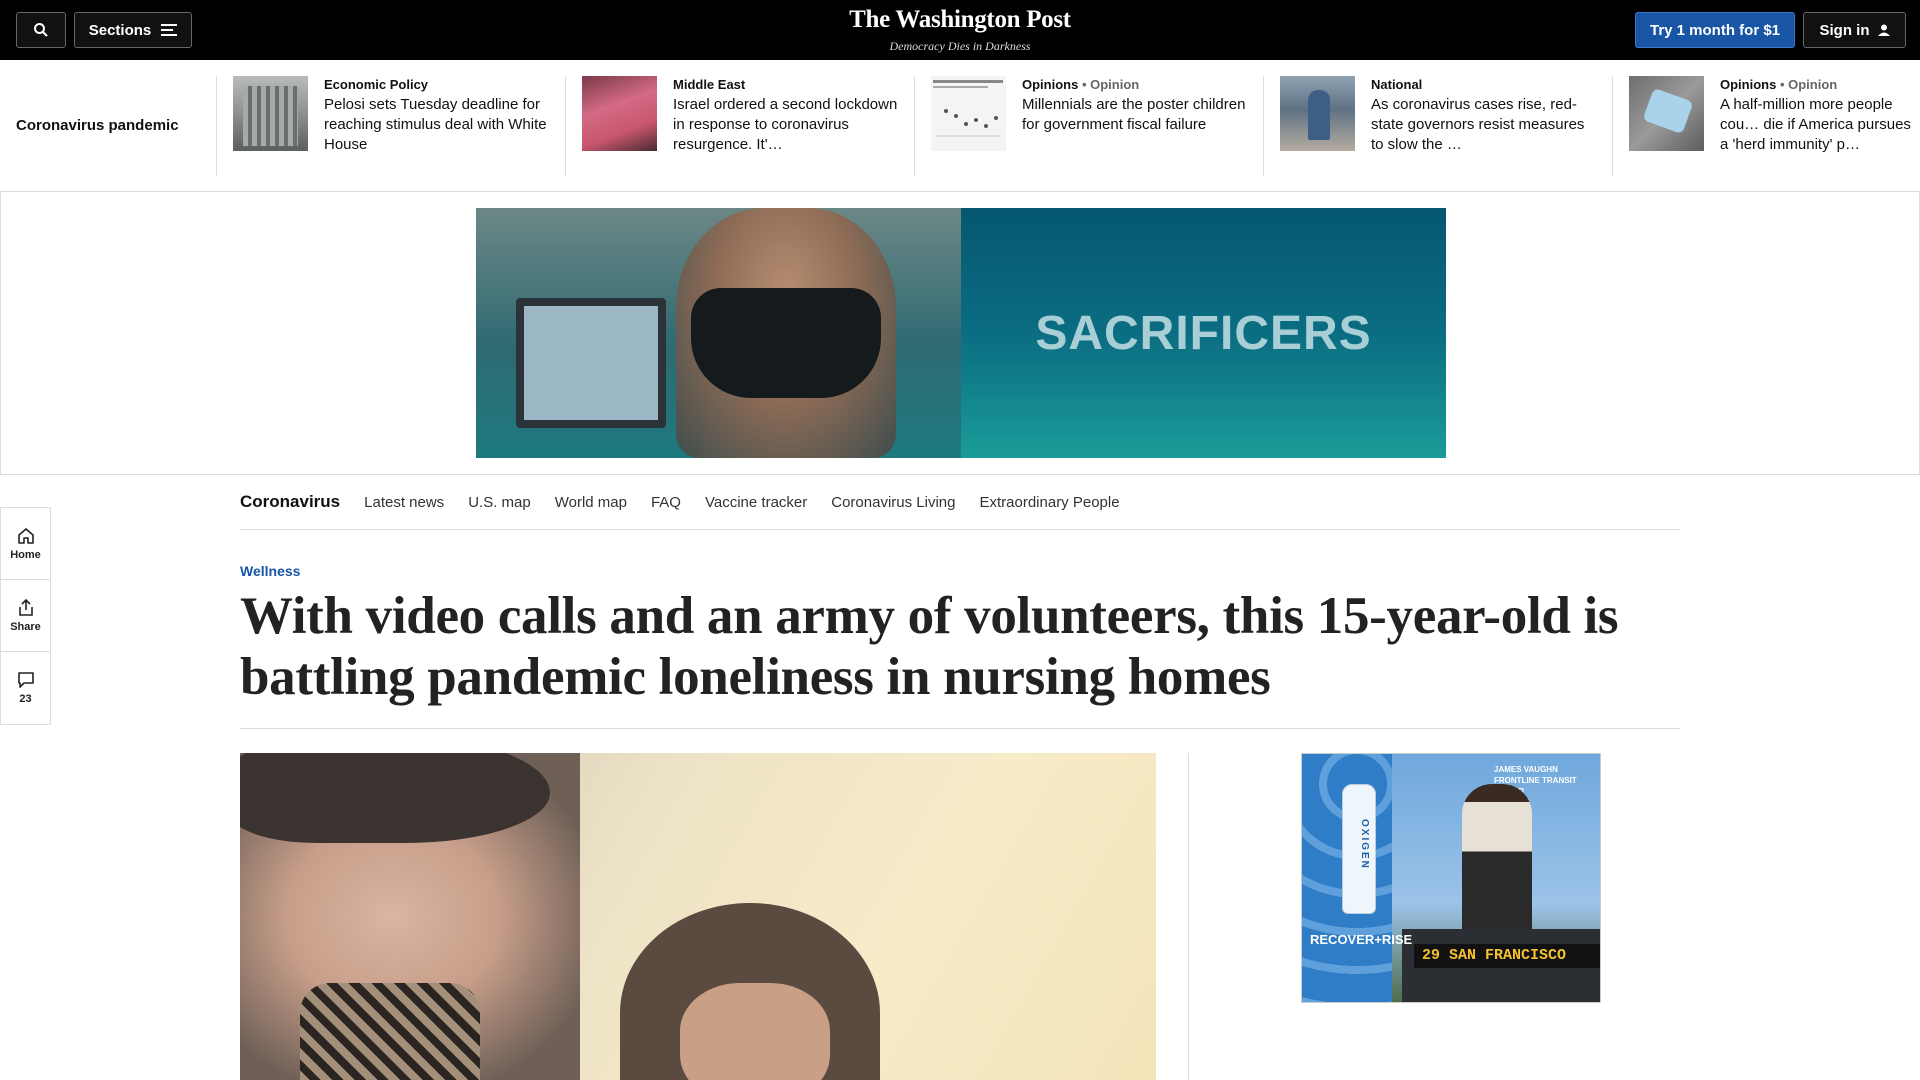 This screenshot has height=1080, width=1920. Describe the element at coordinates (1507, 956) in the screenshot. I see `bus-sign: 29 SAN FRANCISCO` at that location.